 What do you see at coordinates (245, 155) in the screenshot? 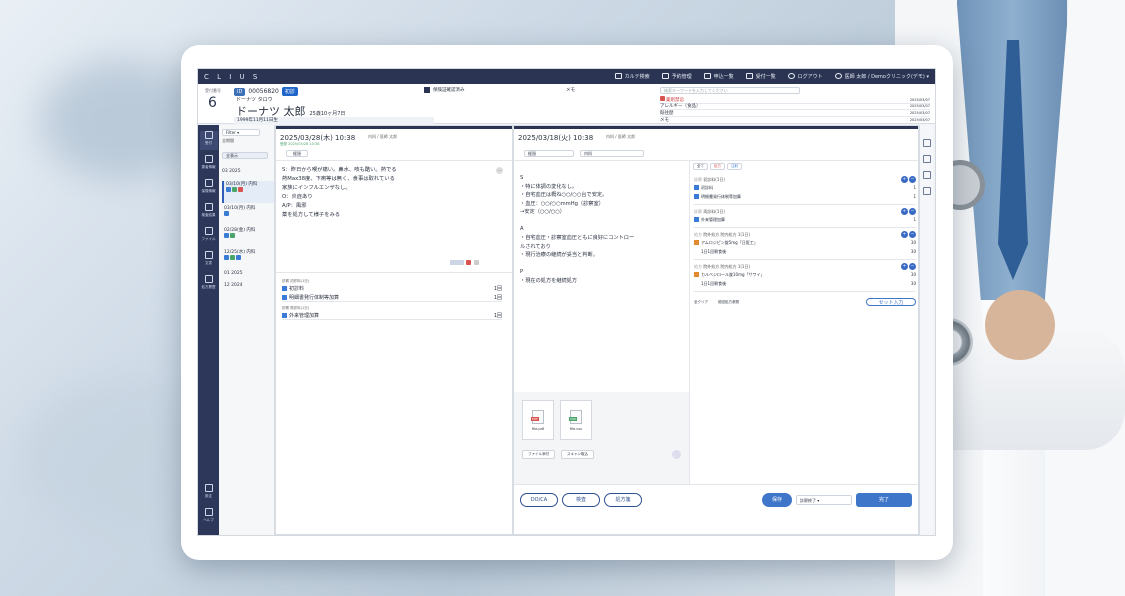
I see `history-tab: 全表示` at bounding box center [245, 155].